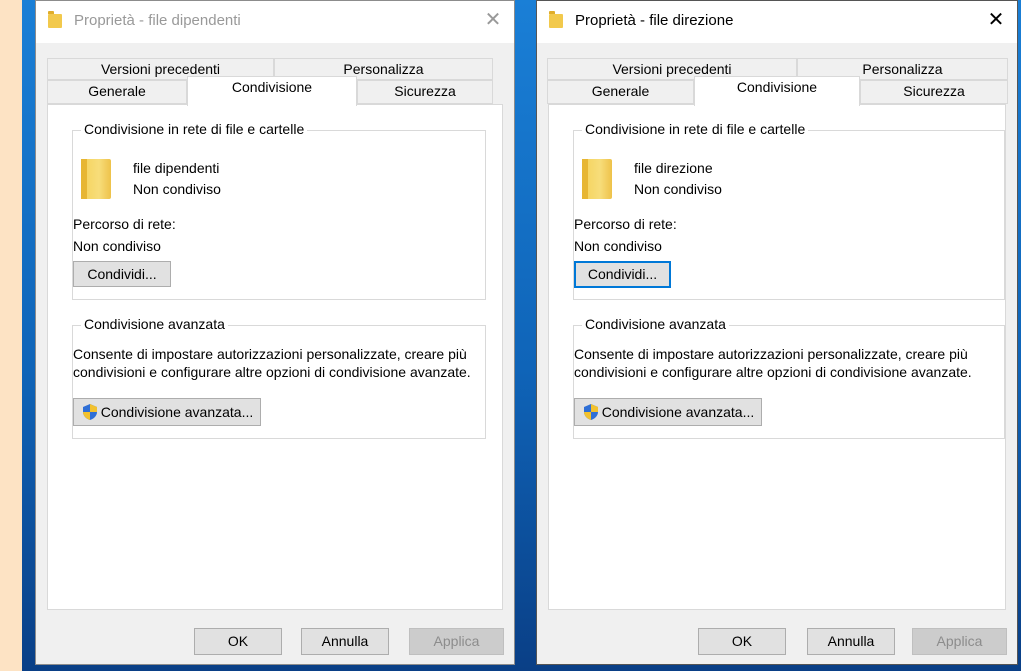  Describe the element at coordinates (673, 168) in the screenshot. I see `folder-name: file direzione` at that location.